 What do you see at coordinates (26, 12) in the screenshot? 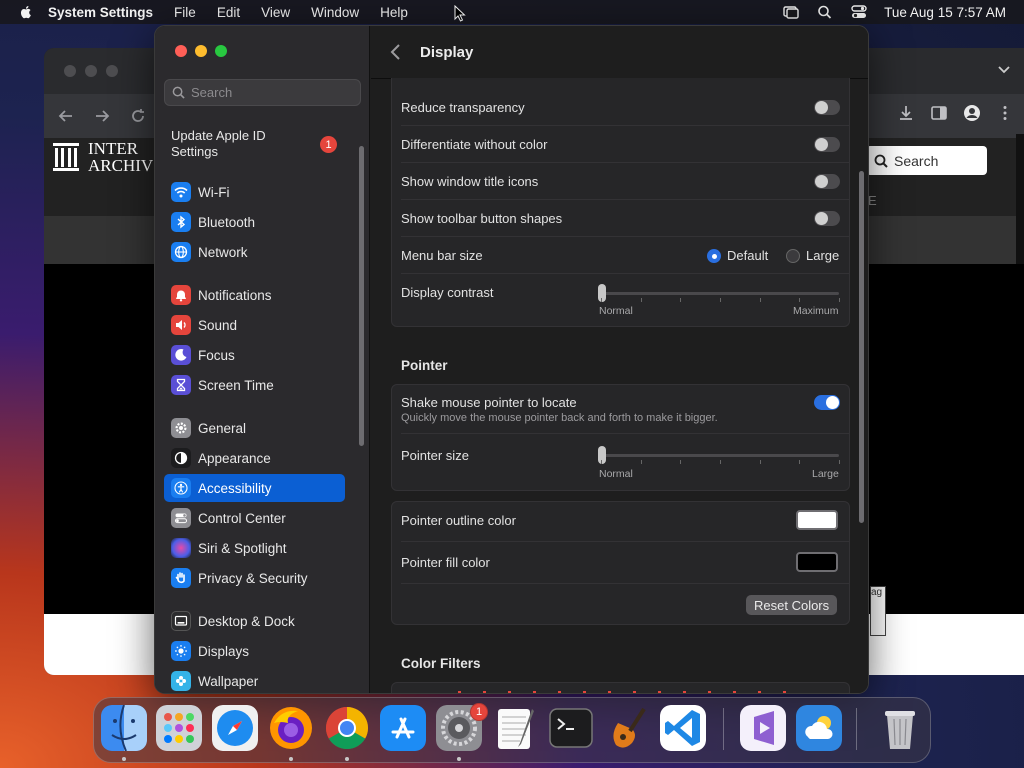
I see `apple-menu-icon` at bounding box center [26, 12].